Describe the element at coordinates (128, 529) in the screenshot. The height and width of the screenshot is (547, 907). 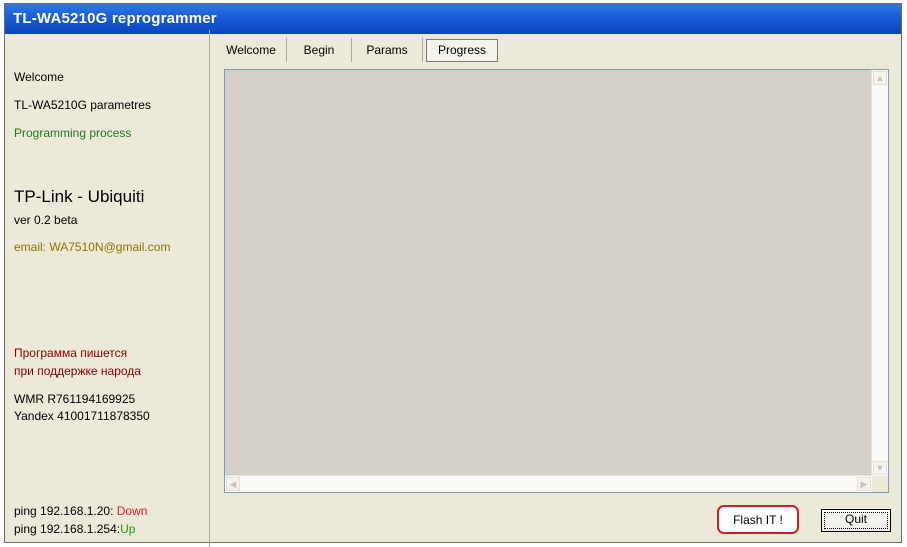
I see `ping-status-up: Up` at that location.